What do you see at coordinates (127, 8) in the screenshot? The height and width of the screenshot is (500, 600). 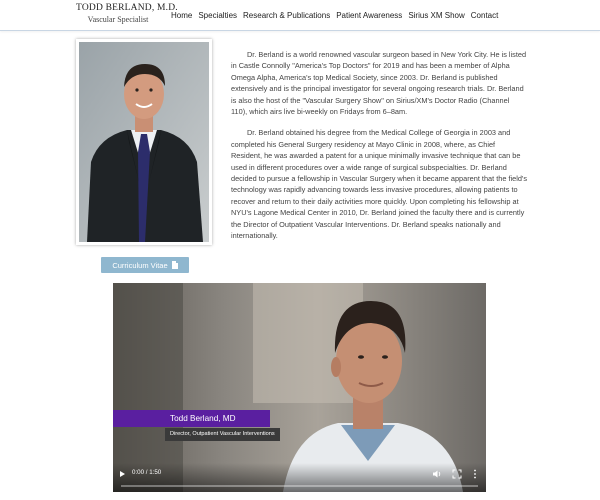 I see `logo-name: TODD BERLAND, M.D.` at bounding box center [127, 8].